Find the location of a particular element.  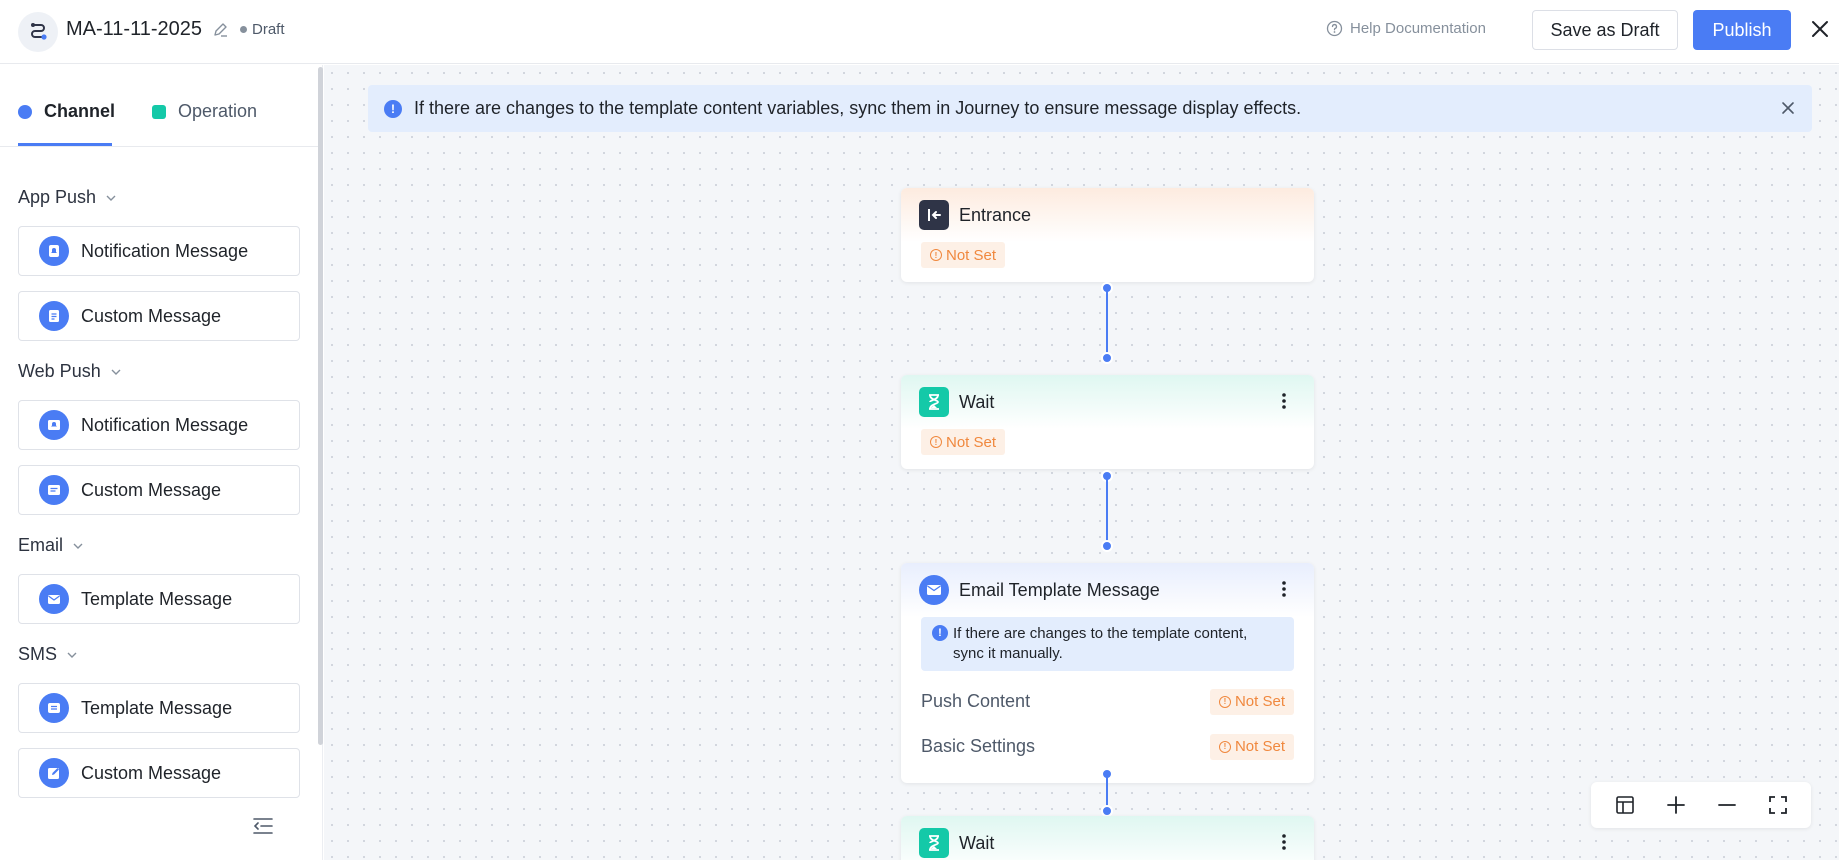

sidebar-item-label: Custom Message is located at coordinates (151, 489).